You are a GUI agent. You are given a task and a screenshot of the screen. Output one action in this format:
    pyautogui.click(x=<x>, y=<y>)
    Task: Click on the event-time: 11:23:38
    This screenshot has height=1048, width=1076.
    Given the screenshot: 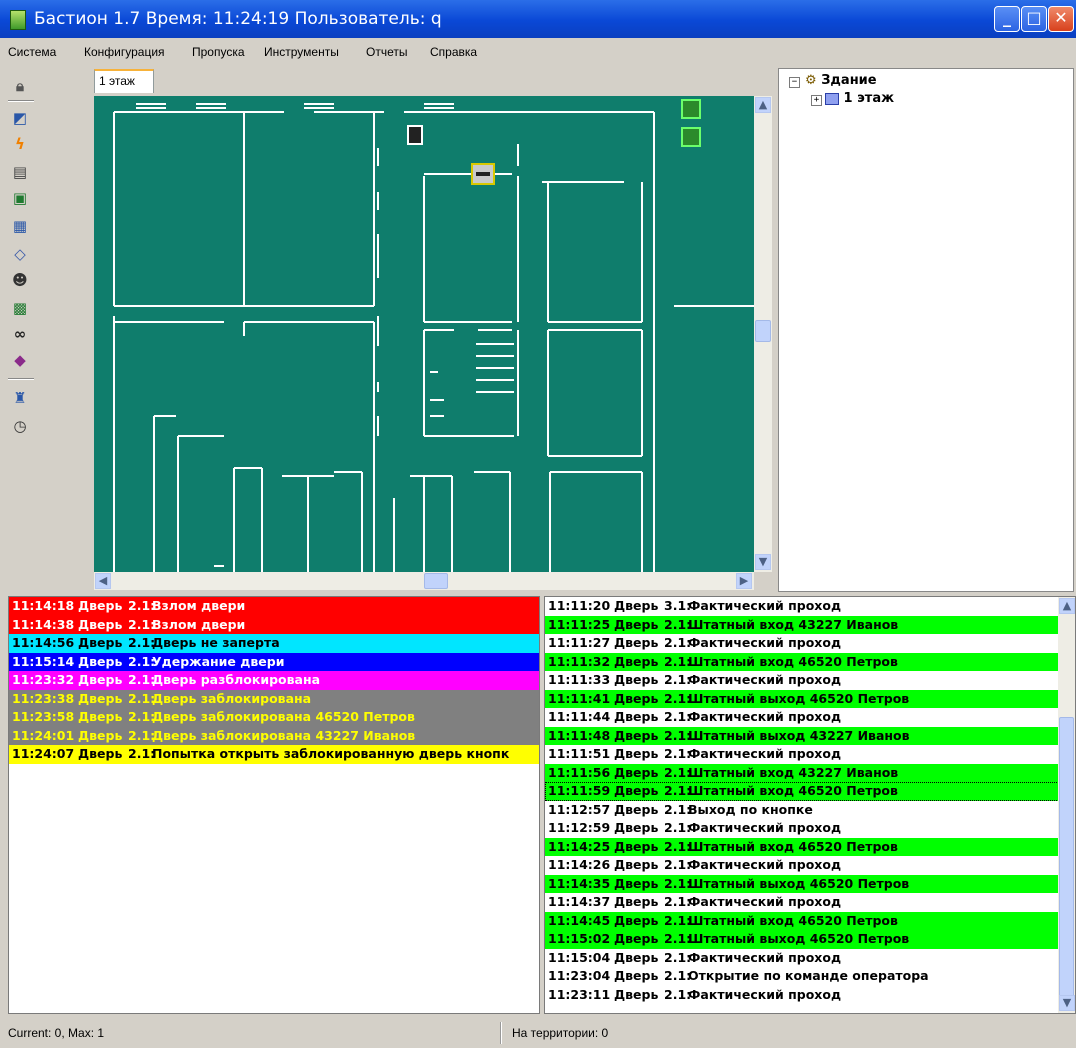 What is the action you would take?
    pyautogui.click(x=43, y=698)
    